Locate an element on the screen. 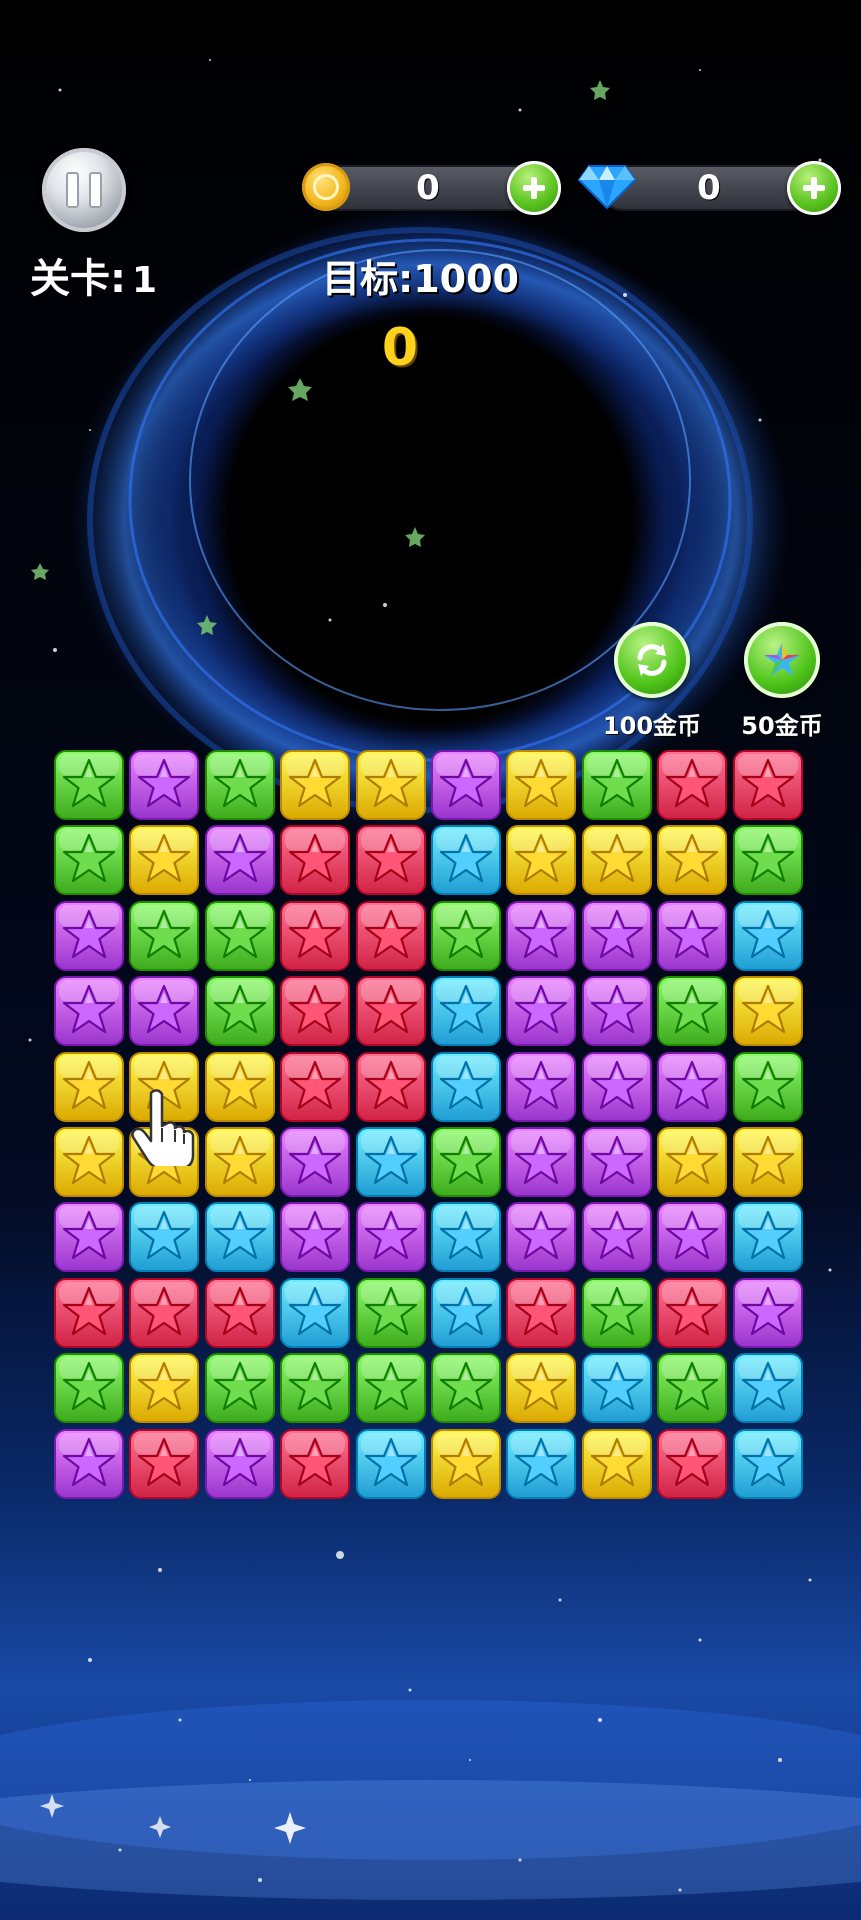  refresh-button is located at coordinates (652, 660).